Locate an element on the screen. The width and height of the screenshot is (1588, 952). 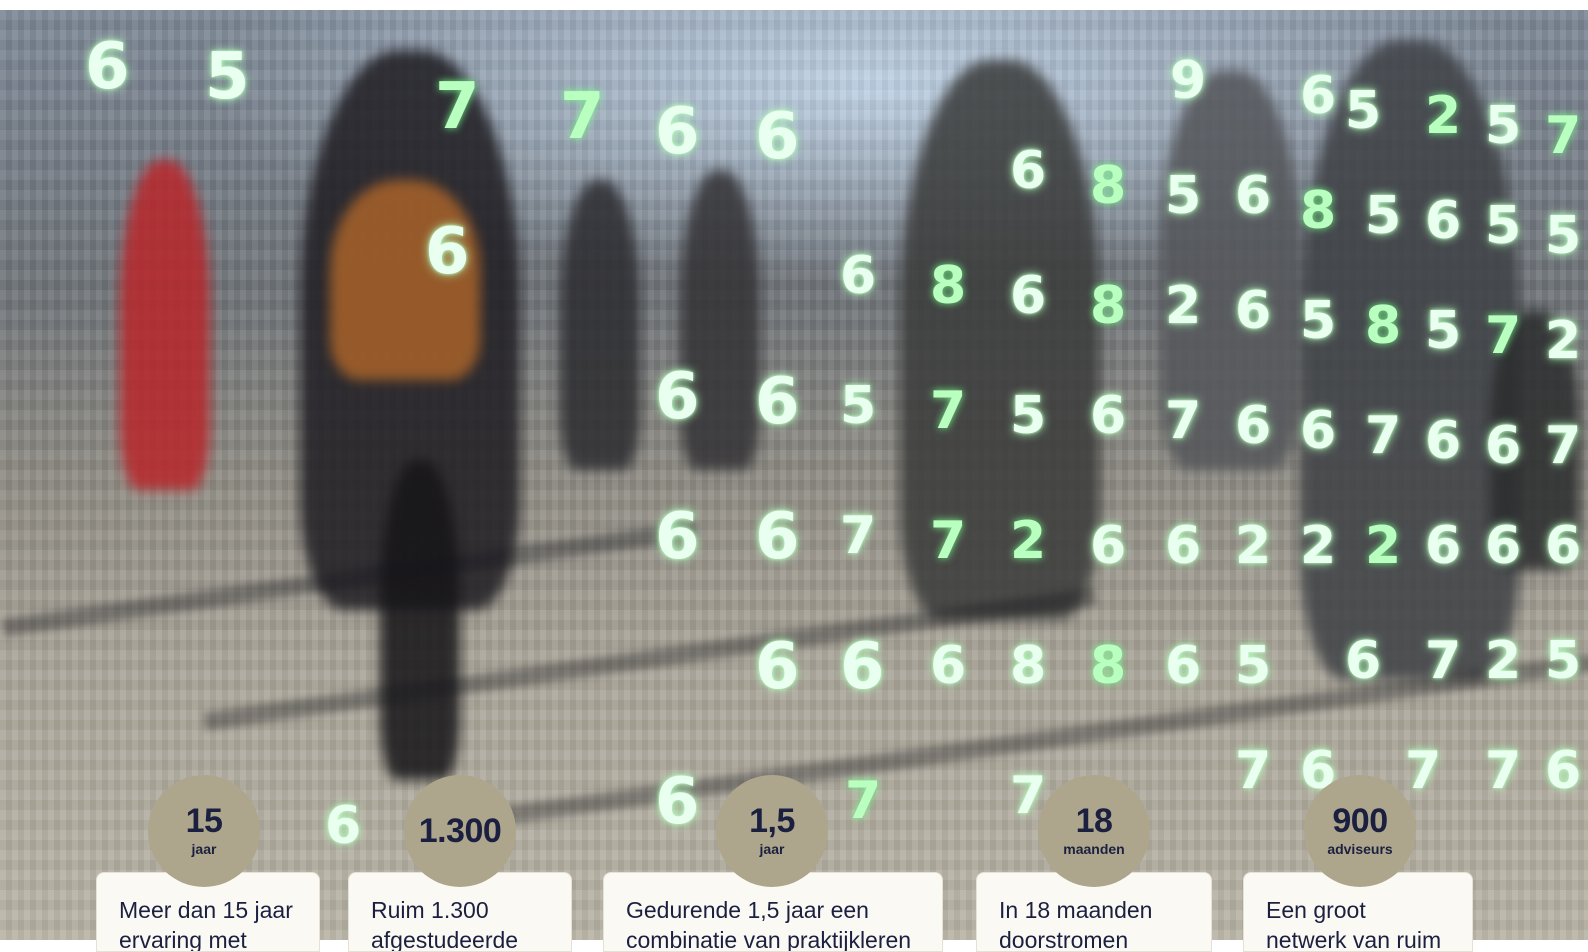
stat-badge-experience: 15 jaar is located at coordinates (204, 831).